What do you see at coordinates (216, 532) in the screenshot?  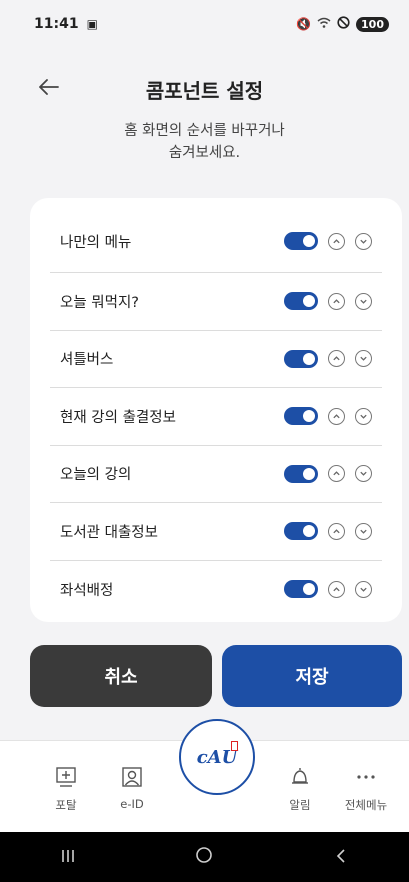 I see `component-row: 도서관 대출정보` at bounding box center [216, 532].